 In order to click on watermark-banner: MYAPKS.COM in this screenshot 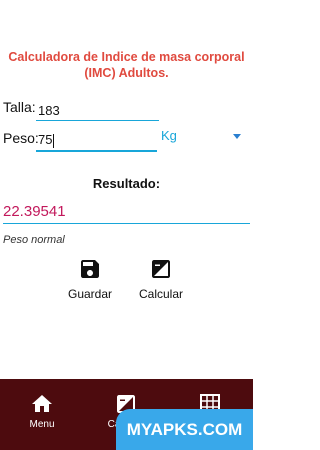, I will do `click(184, 429)`.